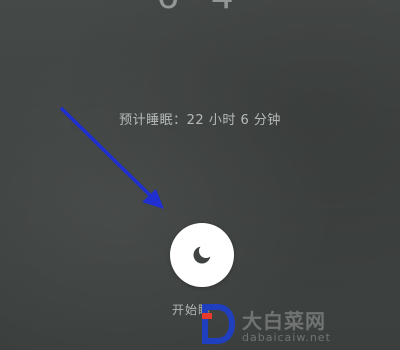 This screenshot has width=400, height=350. What do you see at coordinates (284, 321) in the screenshot?
I see `watermark-name: 大白菜网` at bounding box center [284, 321].